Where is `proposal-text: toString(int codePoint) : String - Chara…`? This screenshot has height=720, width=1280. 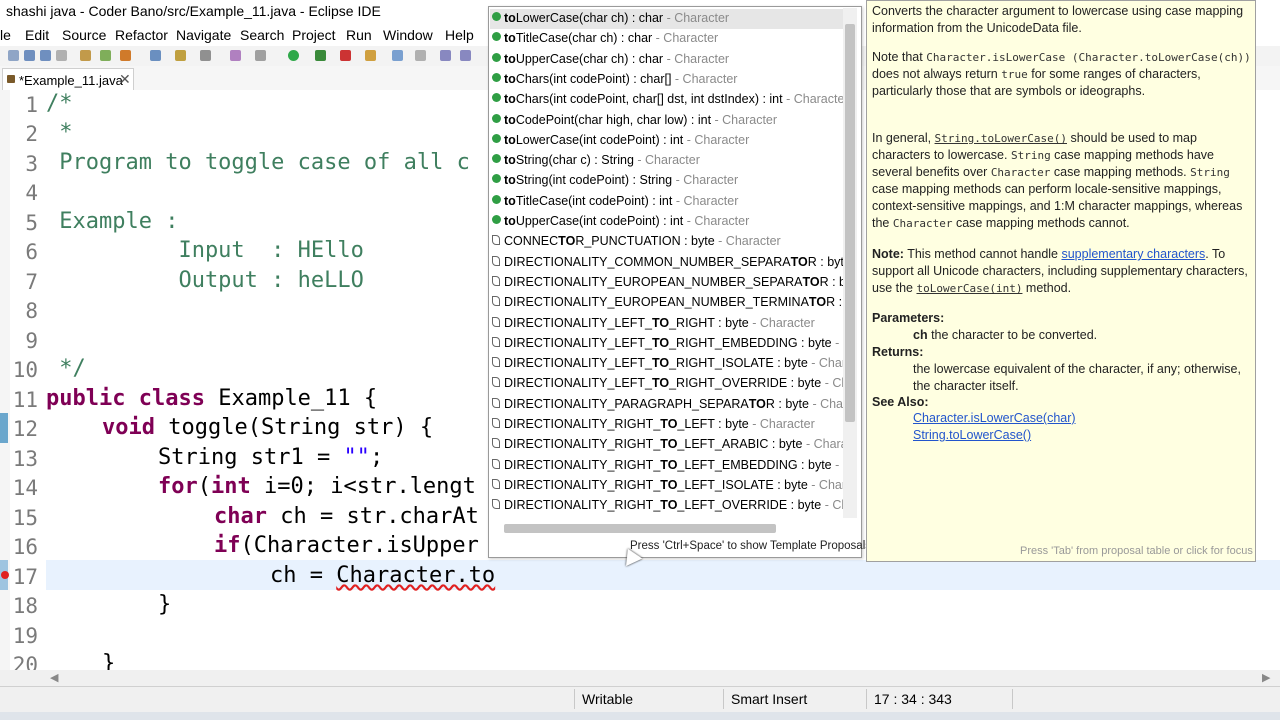
proposal-text: toString(int codePoint) : String - Chara… is located at coordinates (621, 180).